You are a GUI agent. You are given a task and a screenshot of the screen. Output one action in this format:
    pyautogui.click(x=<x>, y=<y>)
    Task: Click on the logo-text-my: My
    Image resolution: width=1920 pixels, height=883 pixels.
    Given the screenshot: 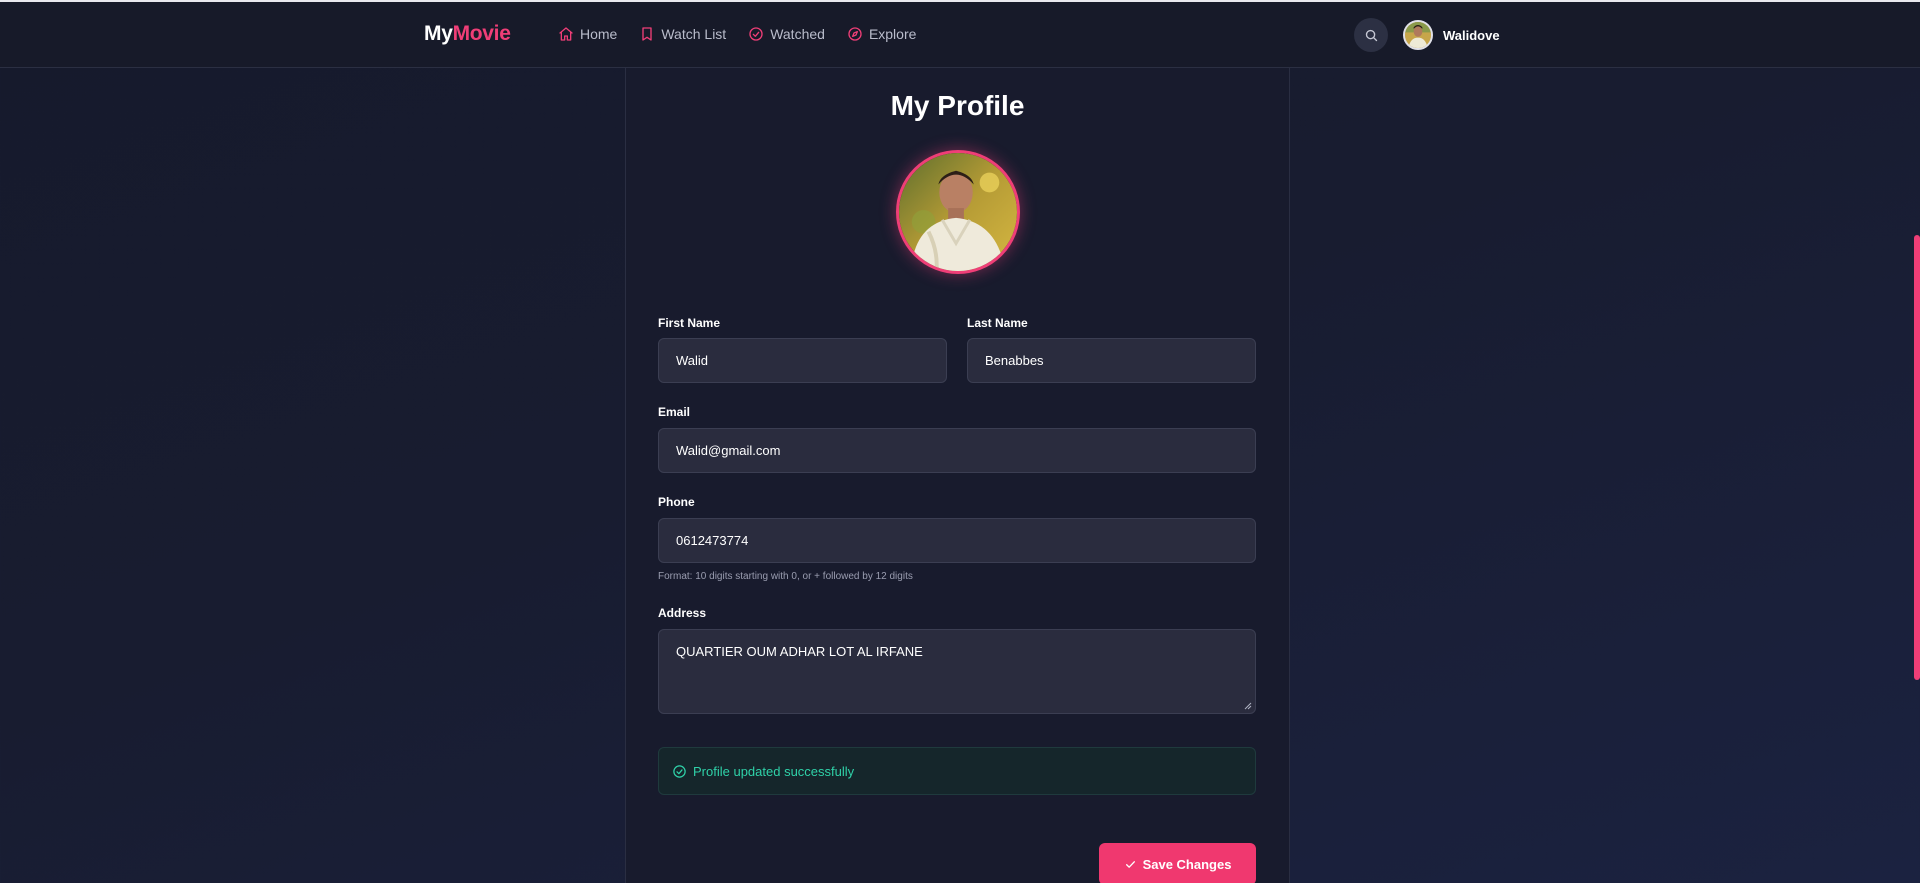 What is the action you would take?
    pyautogui.click(x=438, y=33)
    